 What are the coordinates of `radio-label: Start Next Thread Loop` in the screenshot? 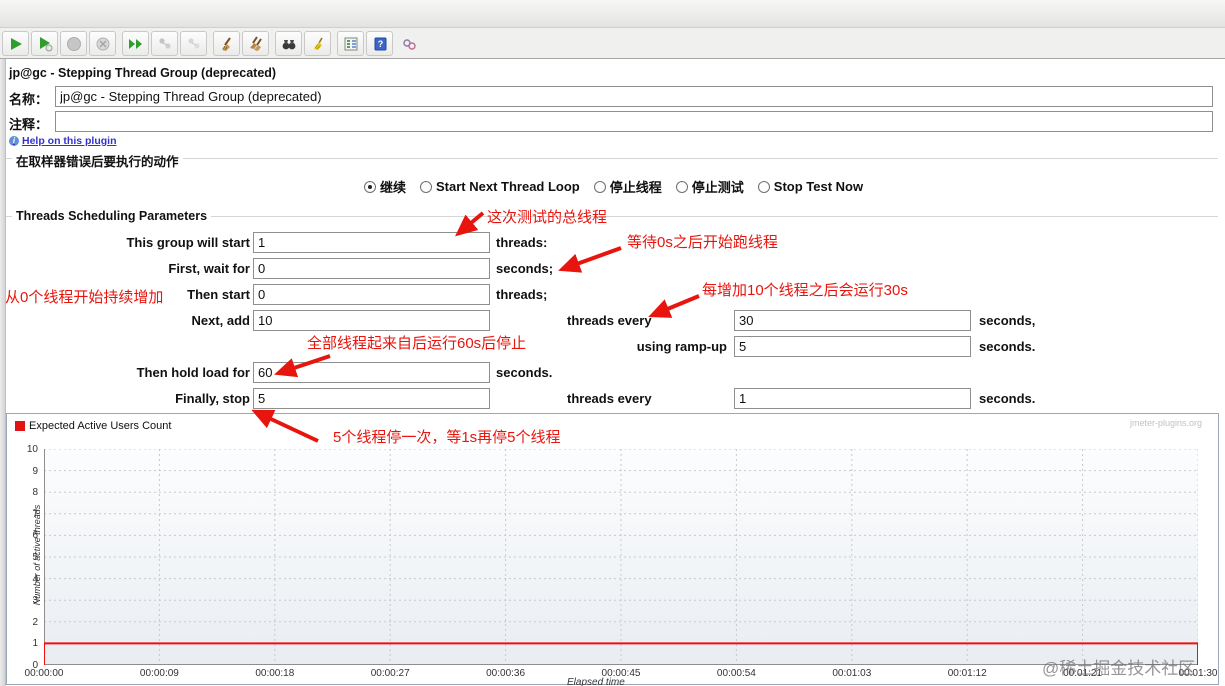 It's located at (508, 186).